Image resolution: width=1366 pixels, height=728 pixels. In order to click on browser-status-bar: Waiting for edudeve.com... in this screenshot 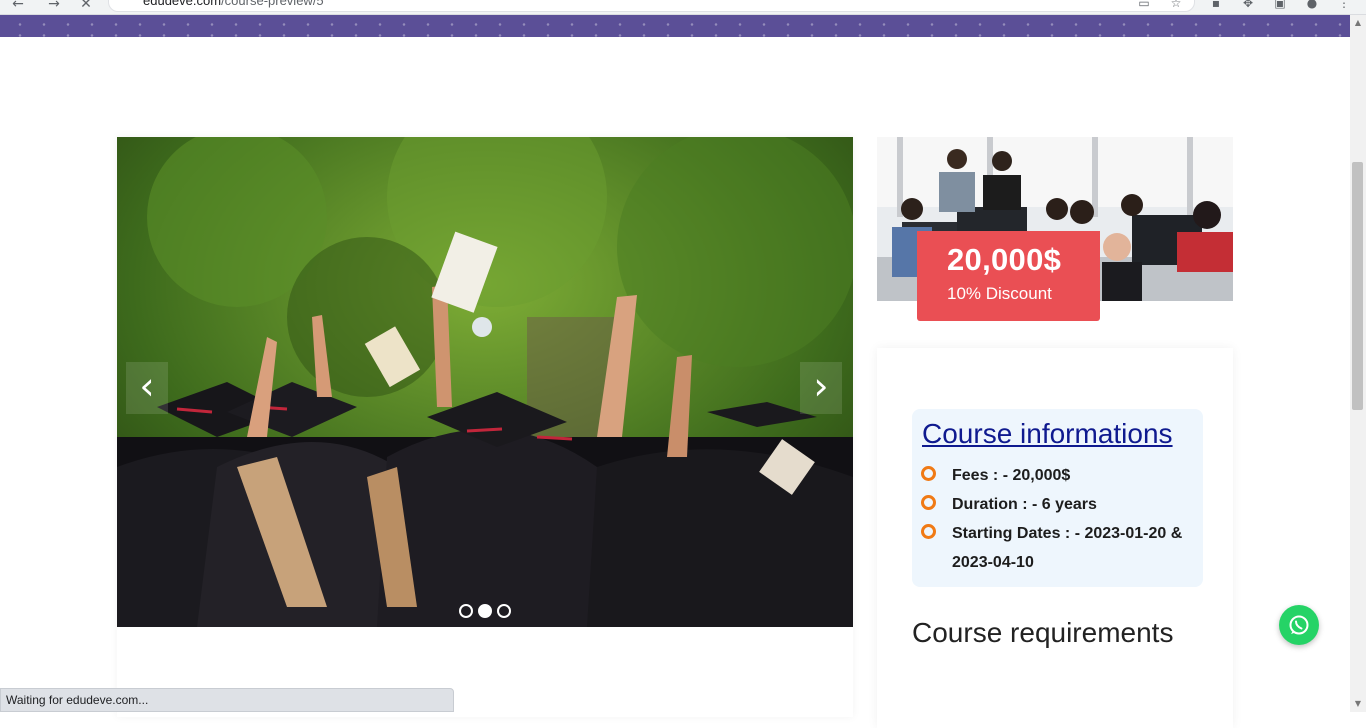, I will do `click(227, 700)`.